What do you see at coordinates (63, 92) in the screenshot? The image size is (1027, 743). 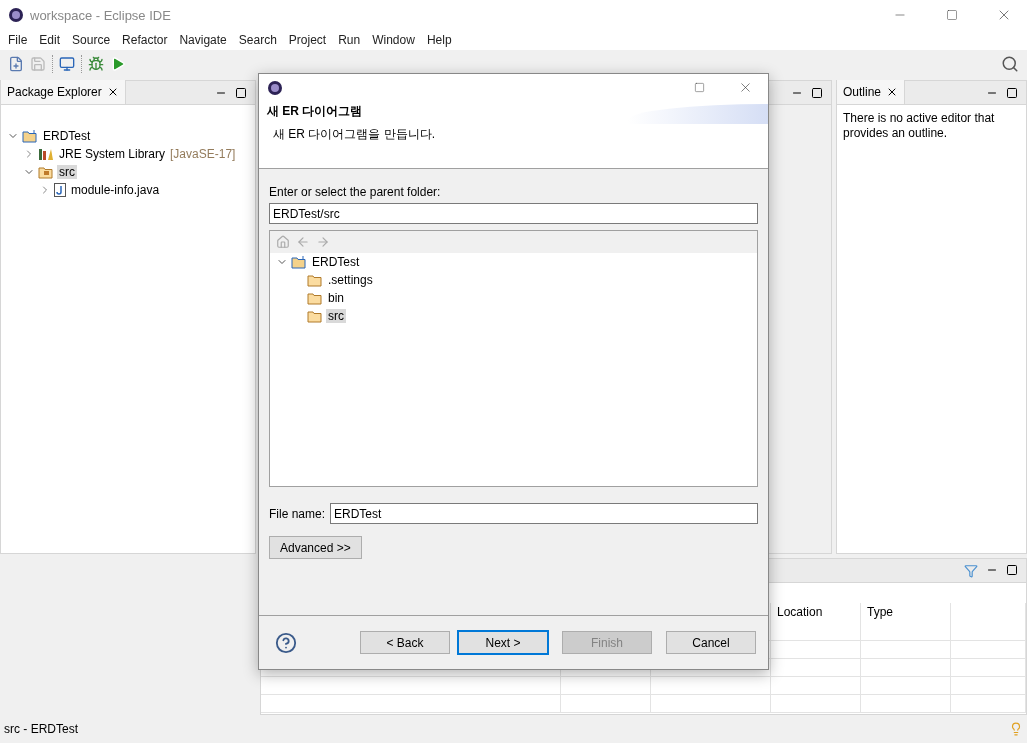 I see `package-explorer-tab: Package Explorer` at bounding box center [63, 92].